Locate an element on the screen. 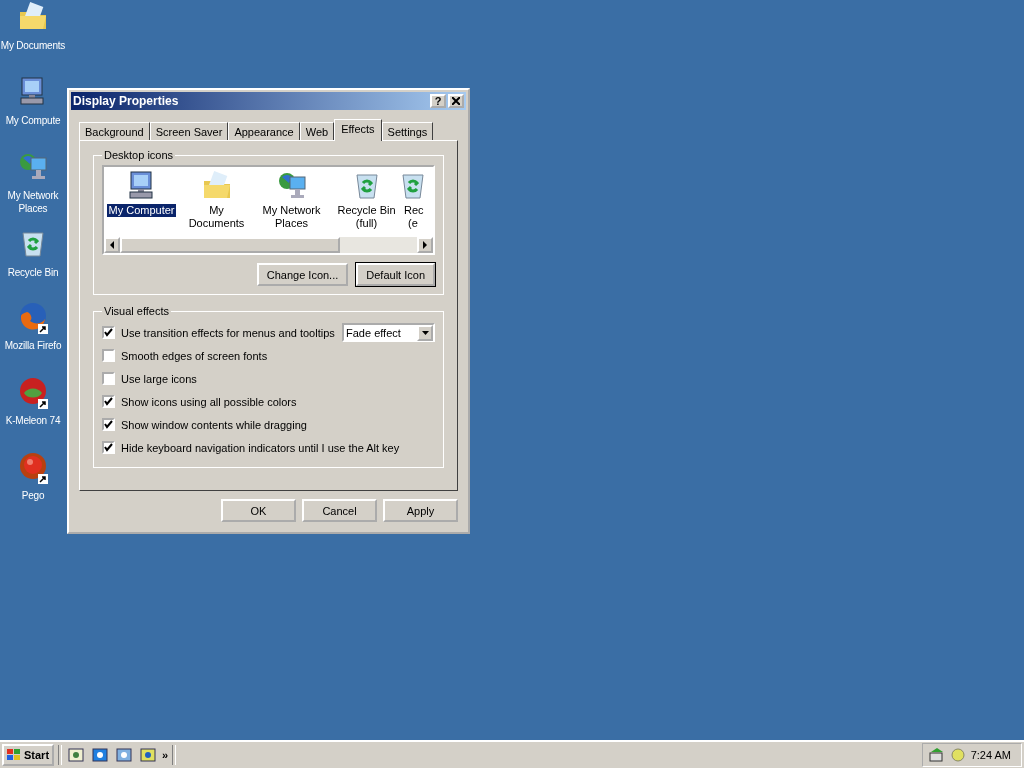 The image size is (1024, 768). more-button: » is located at coordinates (165, 755).